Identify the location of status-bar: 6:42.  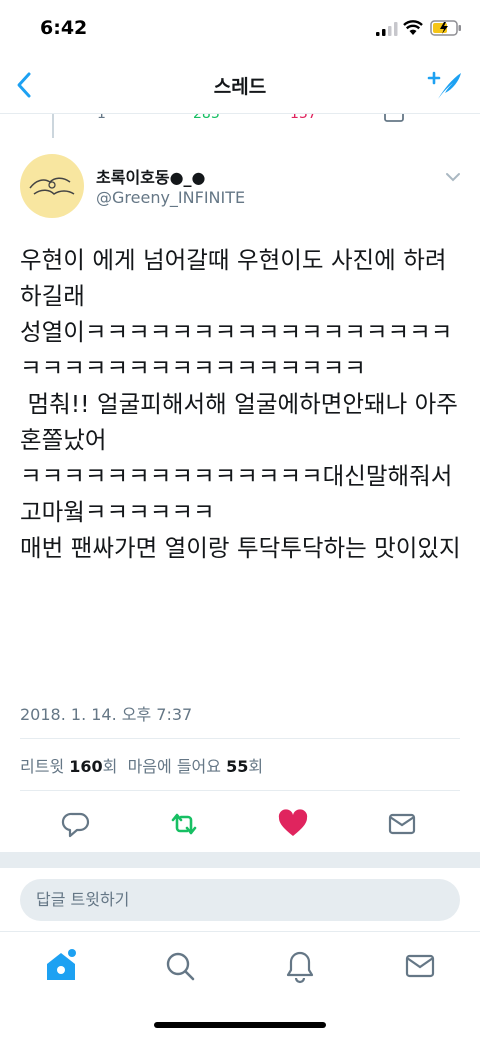
(240, 29).